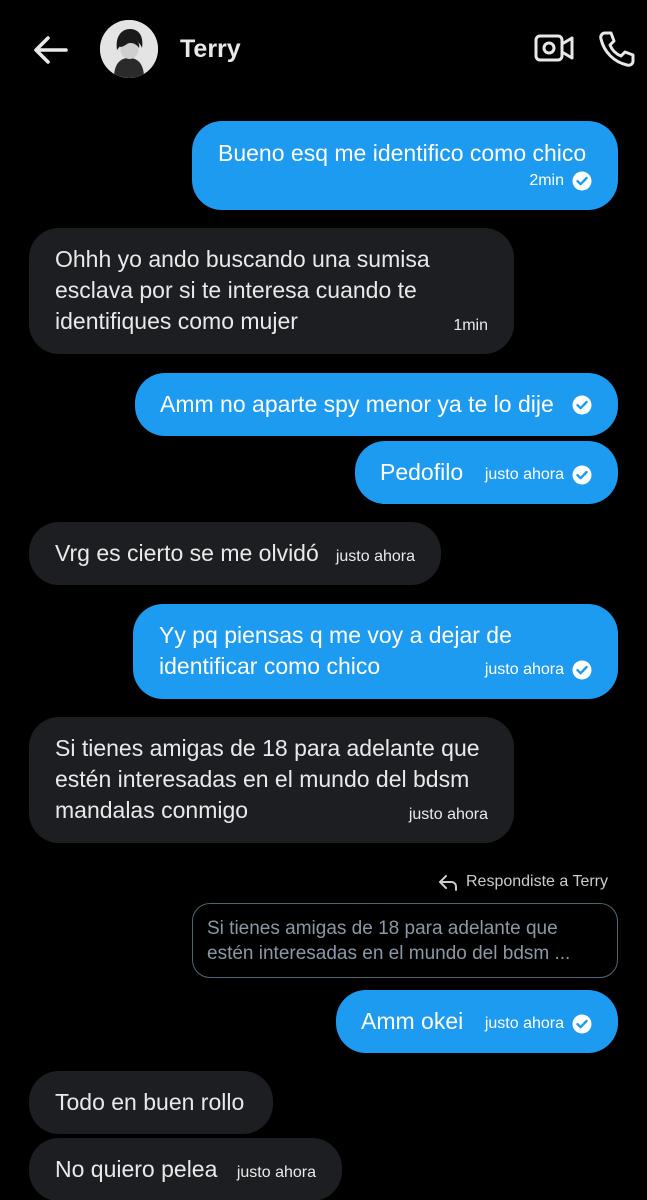 Image resolution: width=647 pixels, height=1200 pixels. Describe the element at coordinates (210, 49) in the screenshot. I see `contact-name: Terry` at that location.